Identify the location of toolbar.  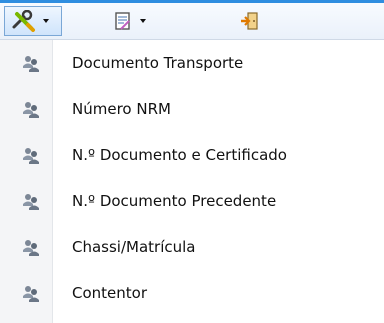
(192, 20).